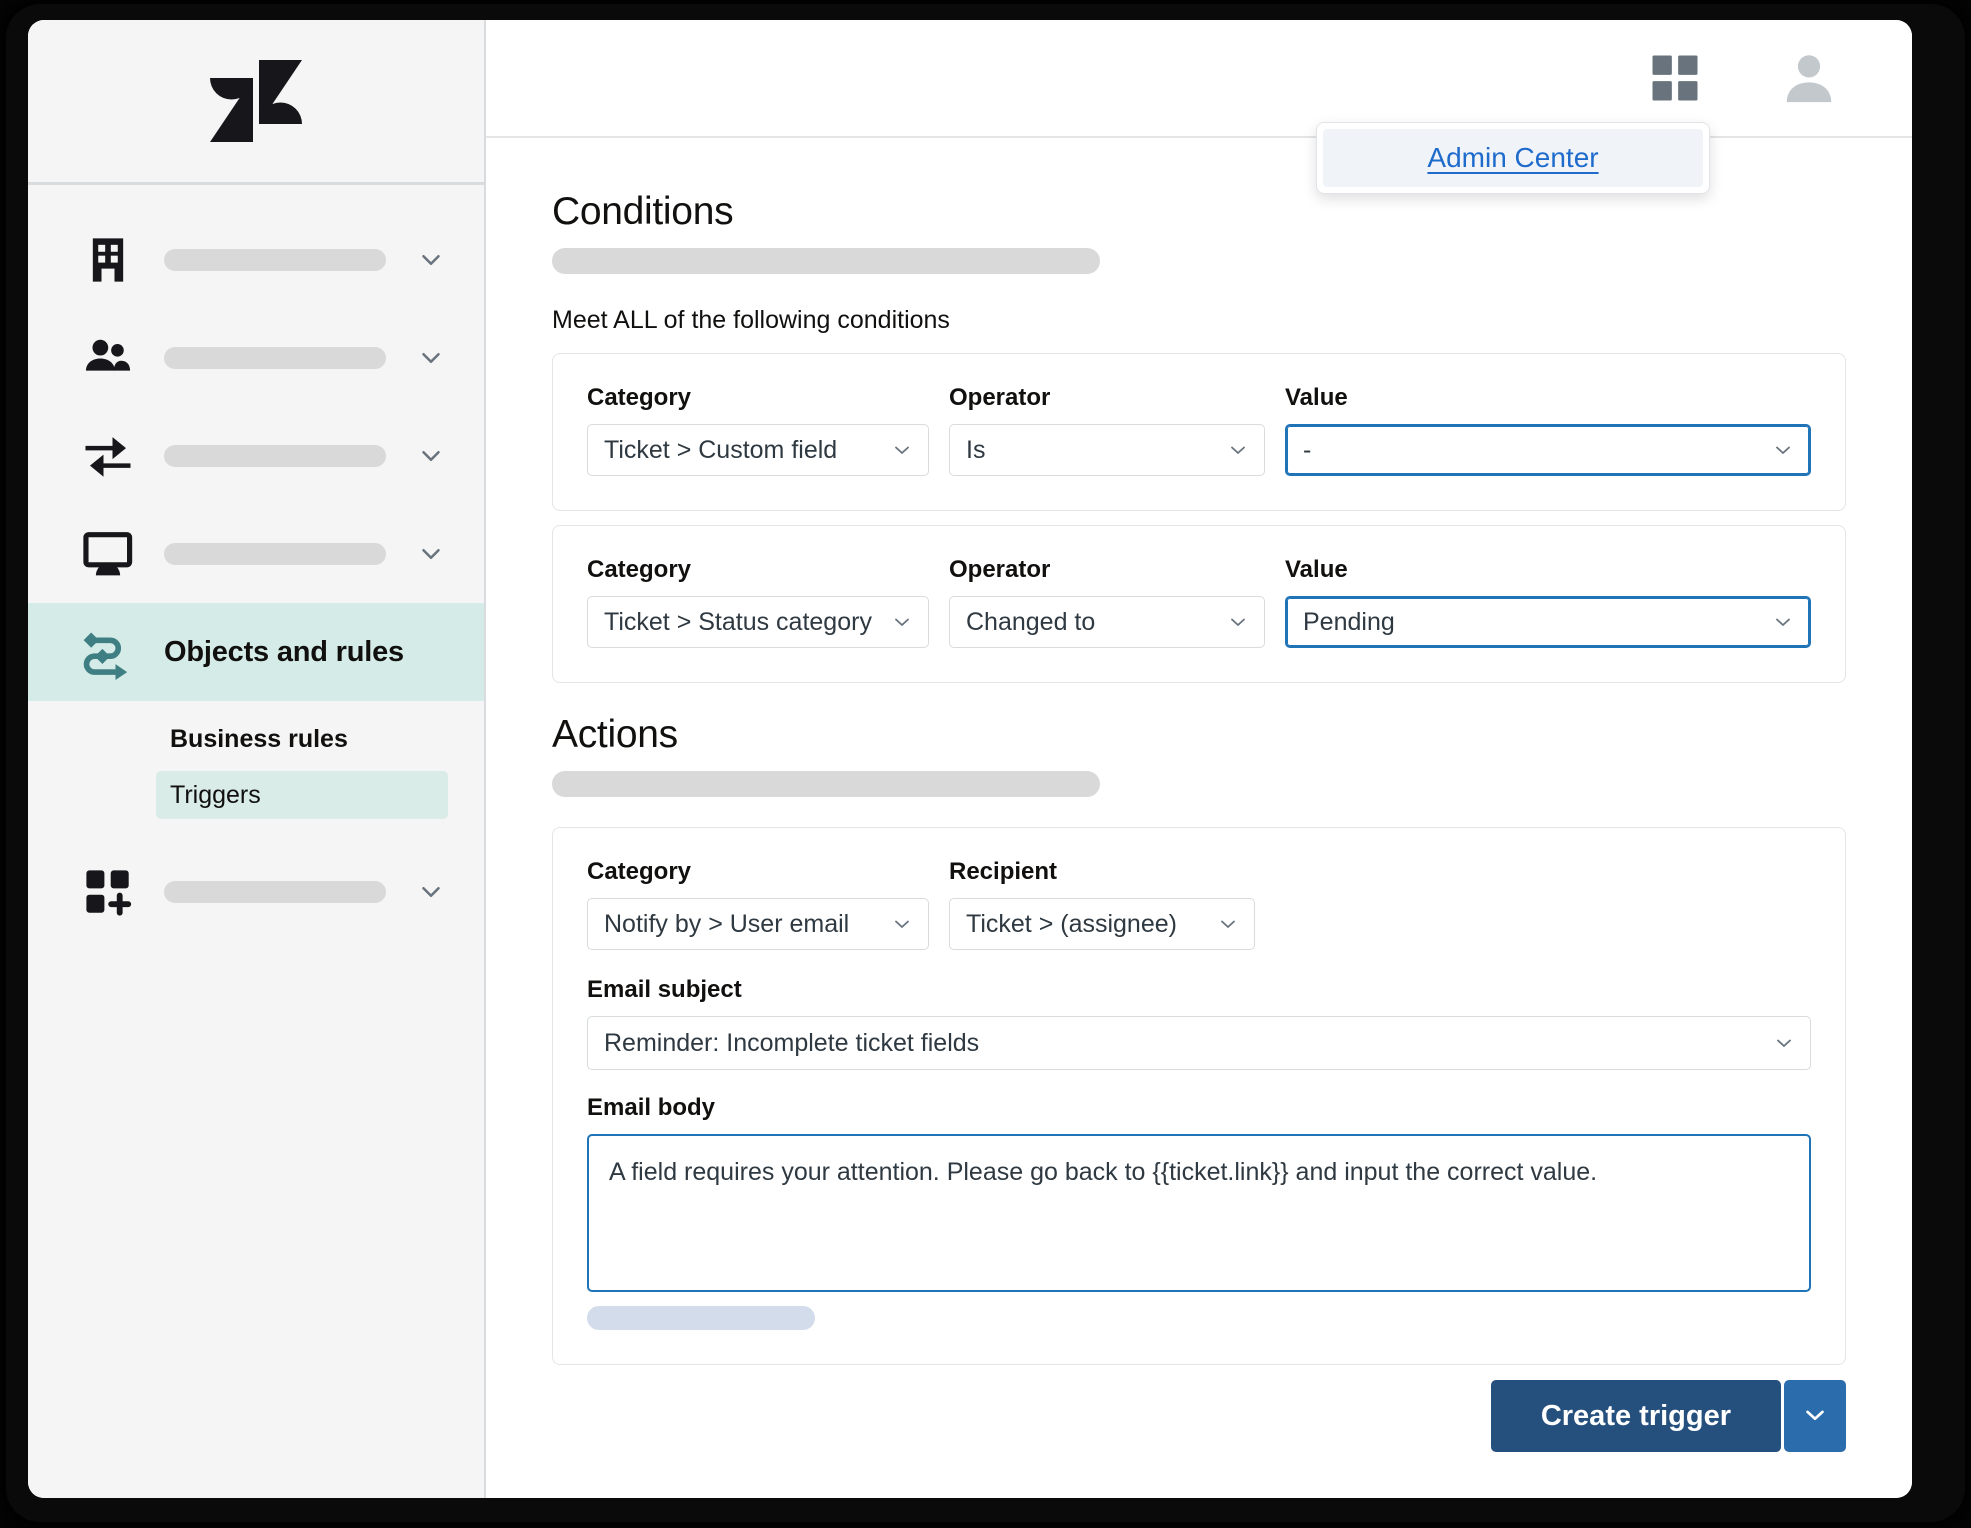 The width and height of the screenshot is (1971, 1528). Describe the element at coordinates (643, 211) in the screenshot. I see `conditions-heading: Conditions` at that location.